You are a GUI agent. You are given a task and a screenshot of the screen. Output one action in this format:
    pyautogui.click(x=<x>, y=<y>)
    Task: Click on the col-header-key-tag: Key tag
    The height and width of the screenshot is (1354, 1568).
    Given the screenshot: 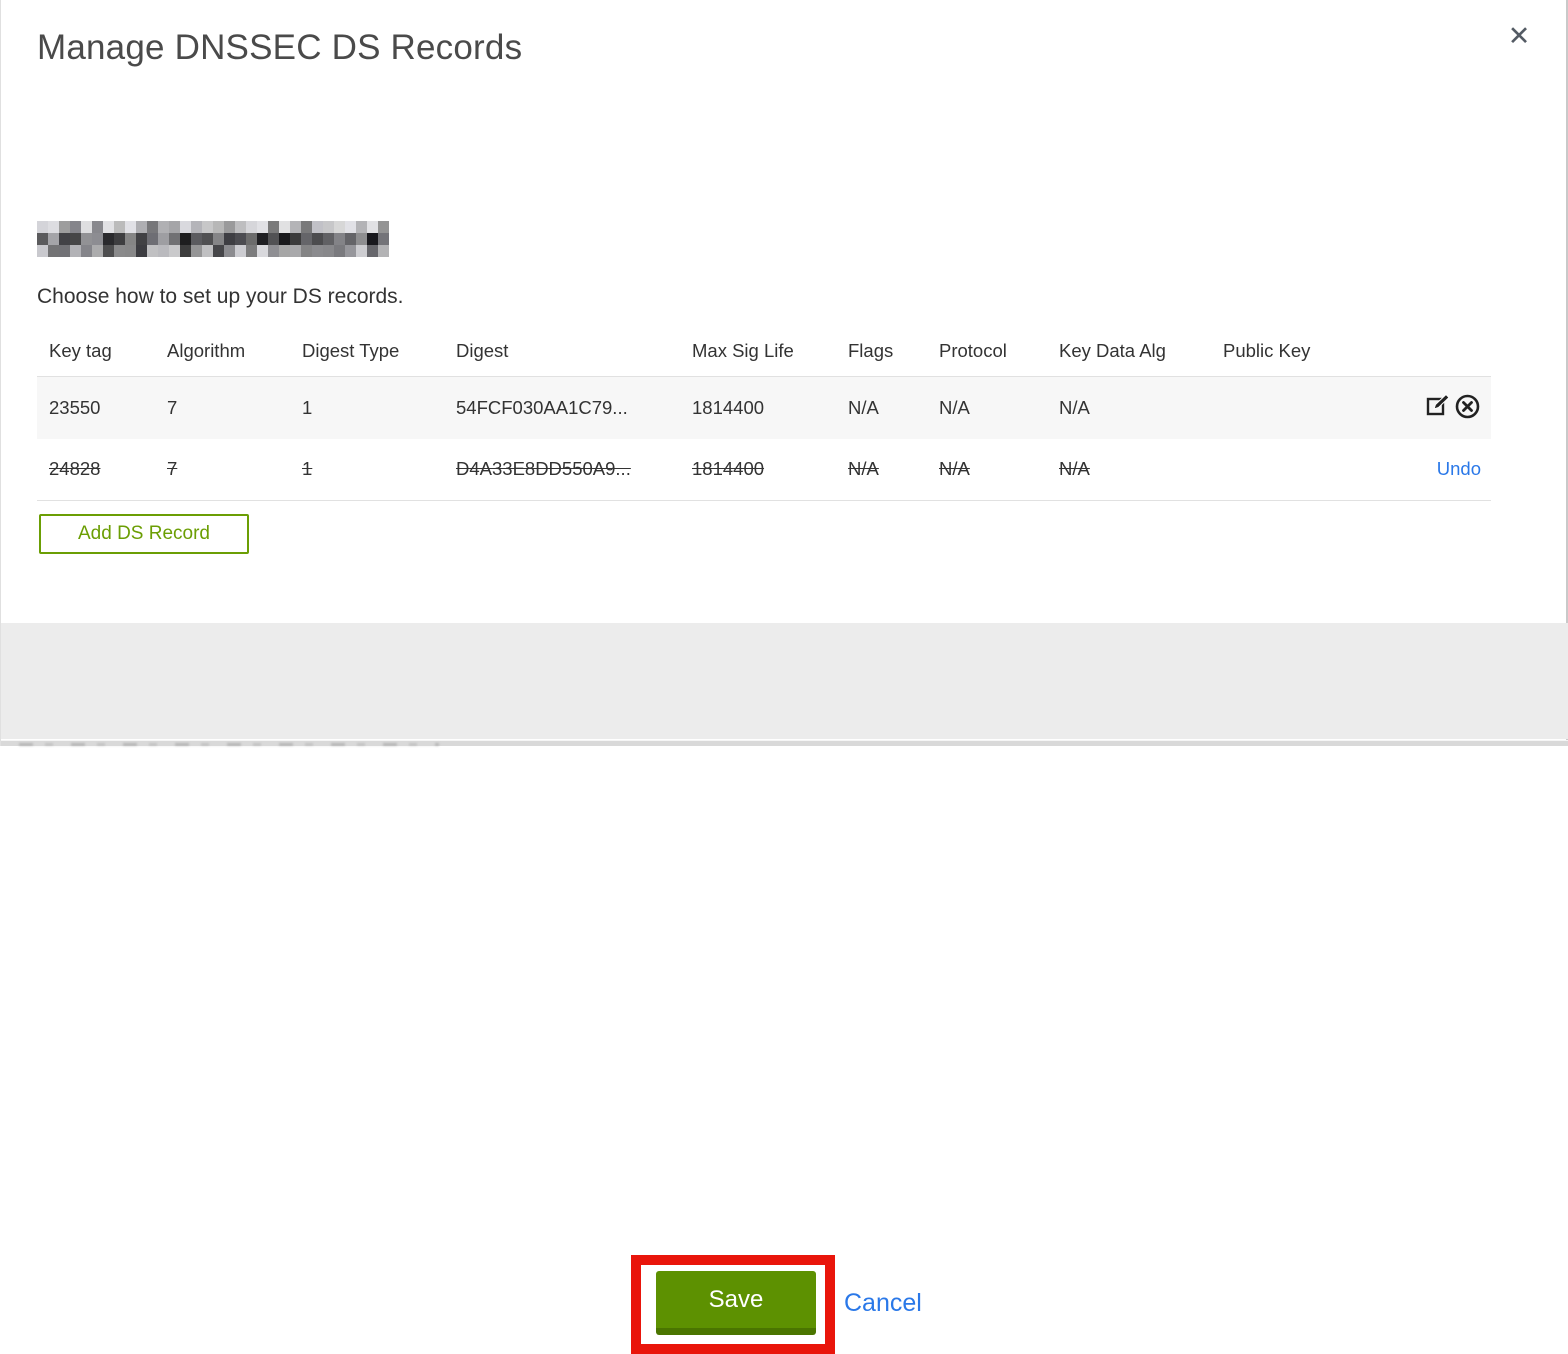 What is the action you would take?
    pyautogui.click(x=96, y=353)
    